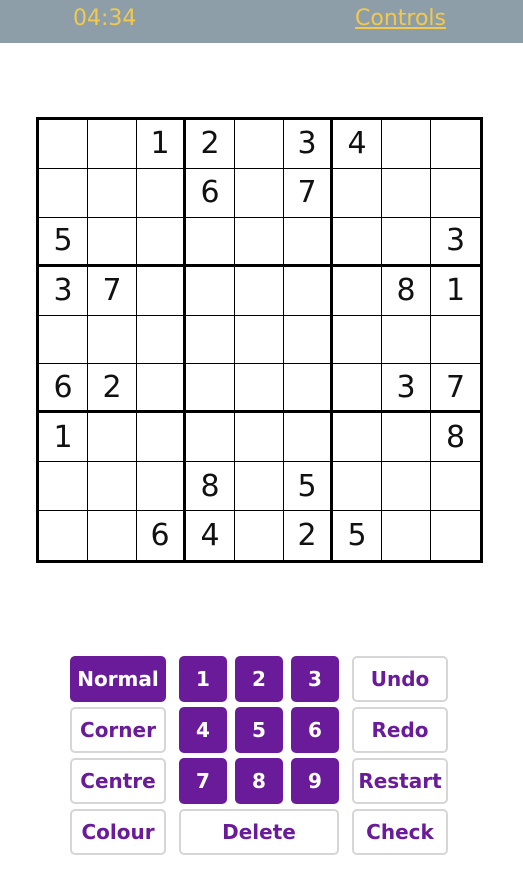 The width and height of the screenshot is (523, 883). What do you see at coordinates (112, 340) in the screenshot?
I see `grid-cell-r5c2` at bounding box center [112, 340].